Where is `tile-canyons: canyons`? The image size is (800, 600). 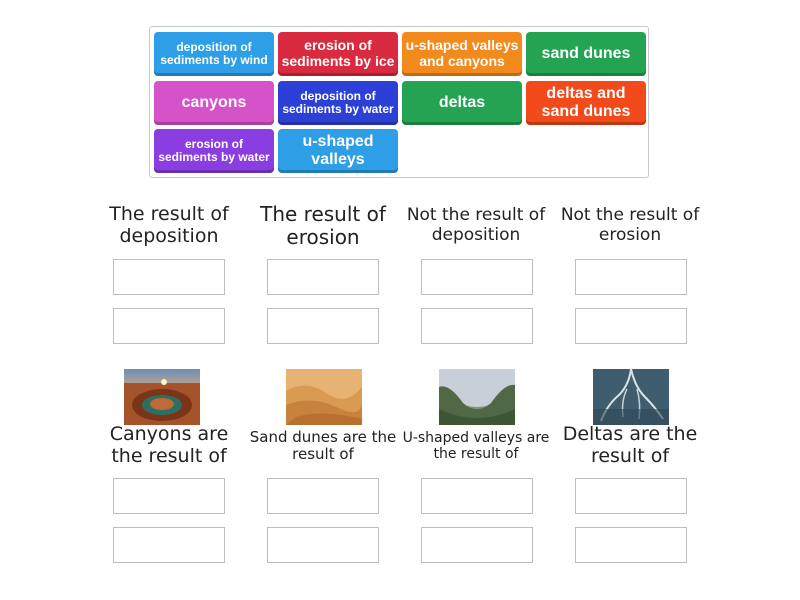
tile-canyons: canyons is located at coordinates (214, 103).